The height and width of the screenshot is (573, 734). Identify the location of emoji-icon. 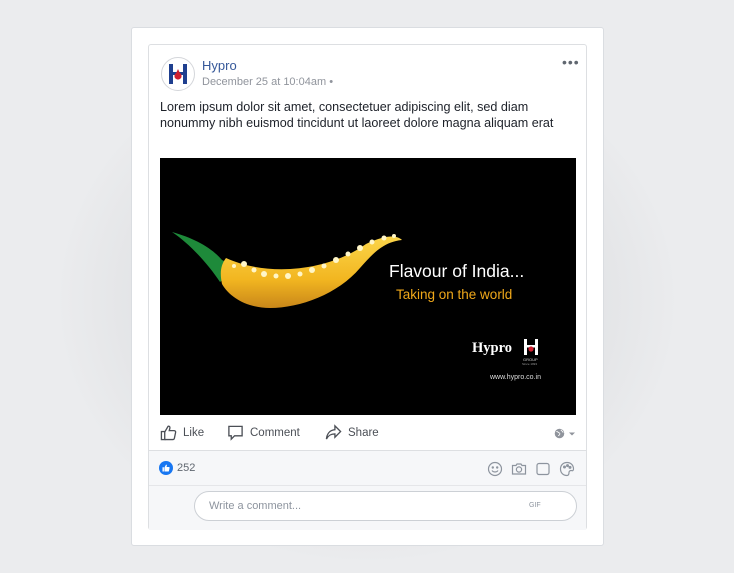
(495, 469).